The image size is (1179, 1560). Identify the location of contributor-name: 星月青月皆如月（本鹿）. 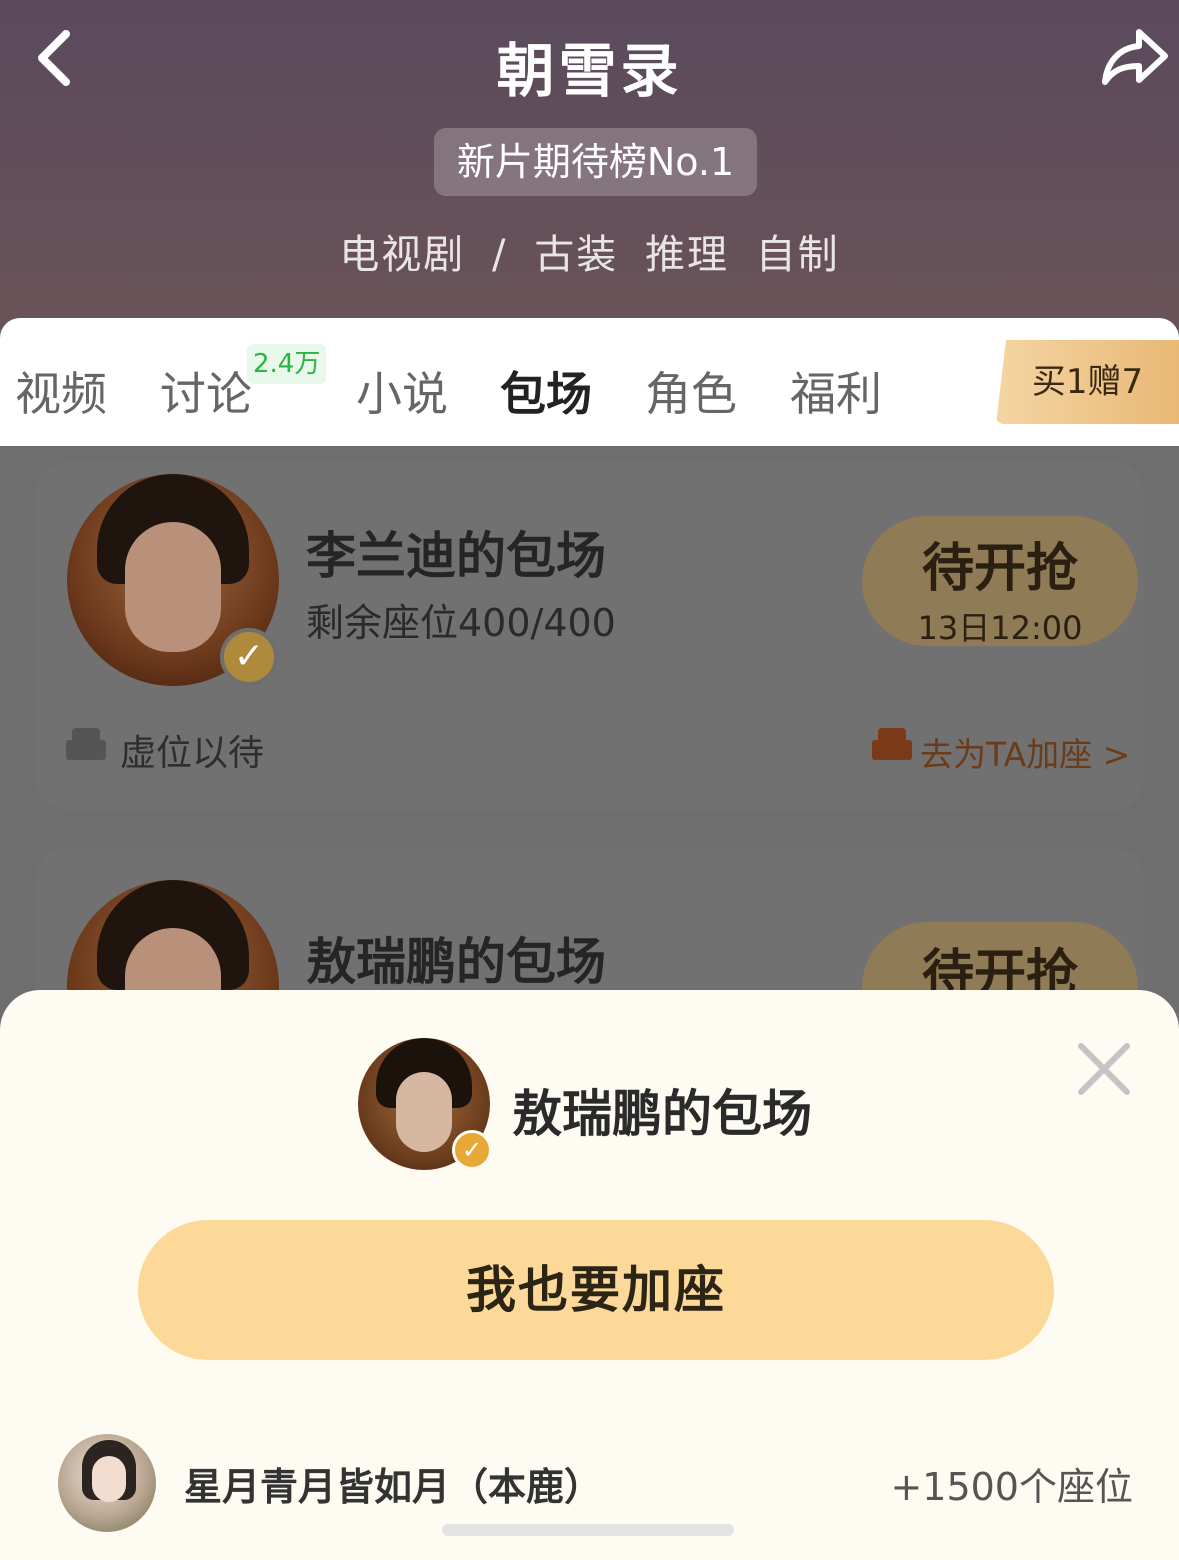
(393, 1487).